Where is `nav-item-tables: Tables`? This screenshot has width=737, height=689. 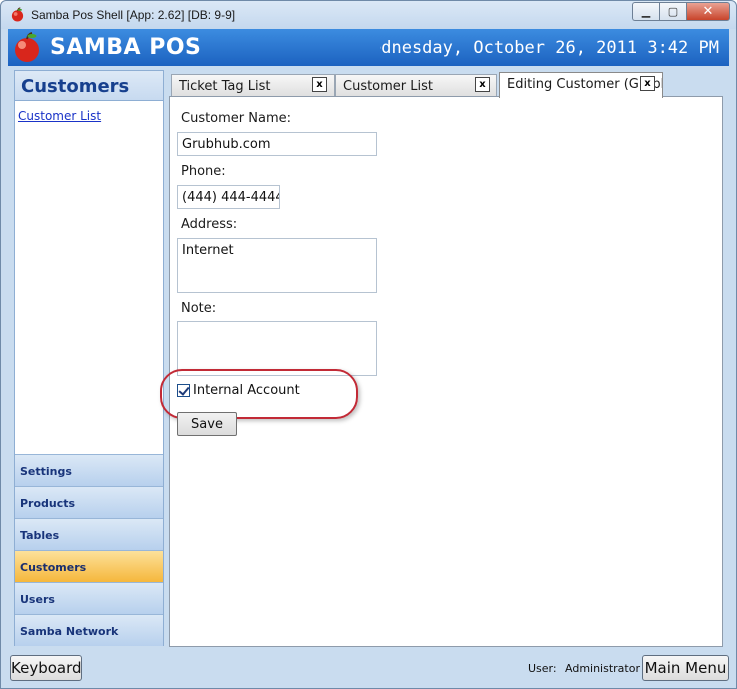
nav-item-tables: Tables is located at coordinates (89, 534).